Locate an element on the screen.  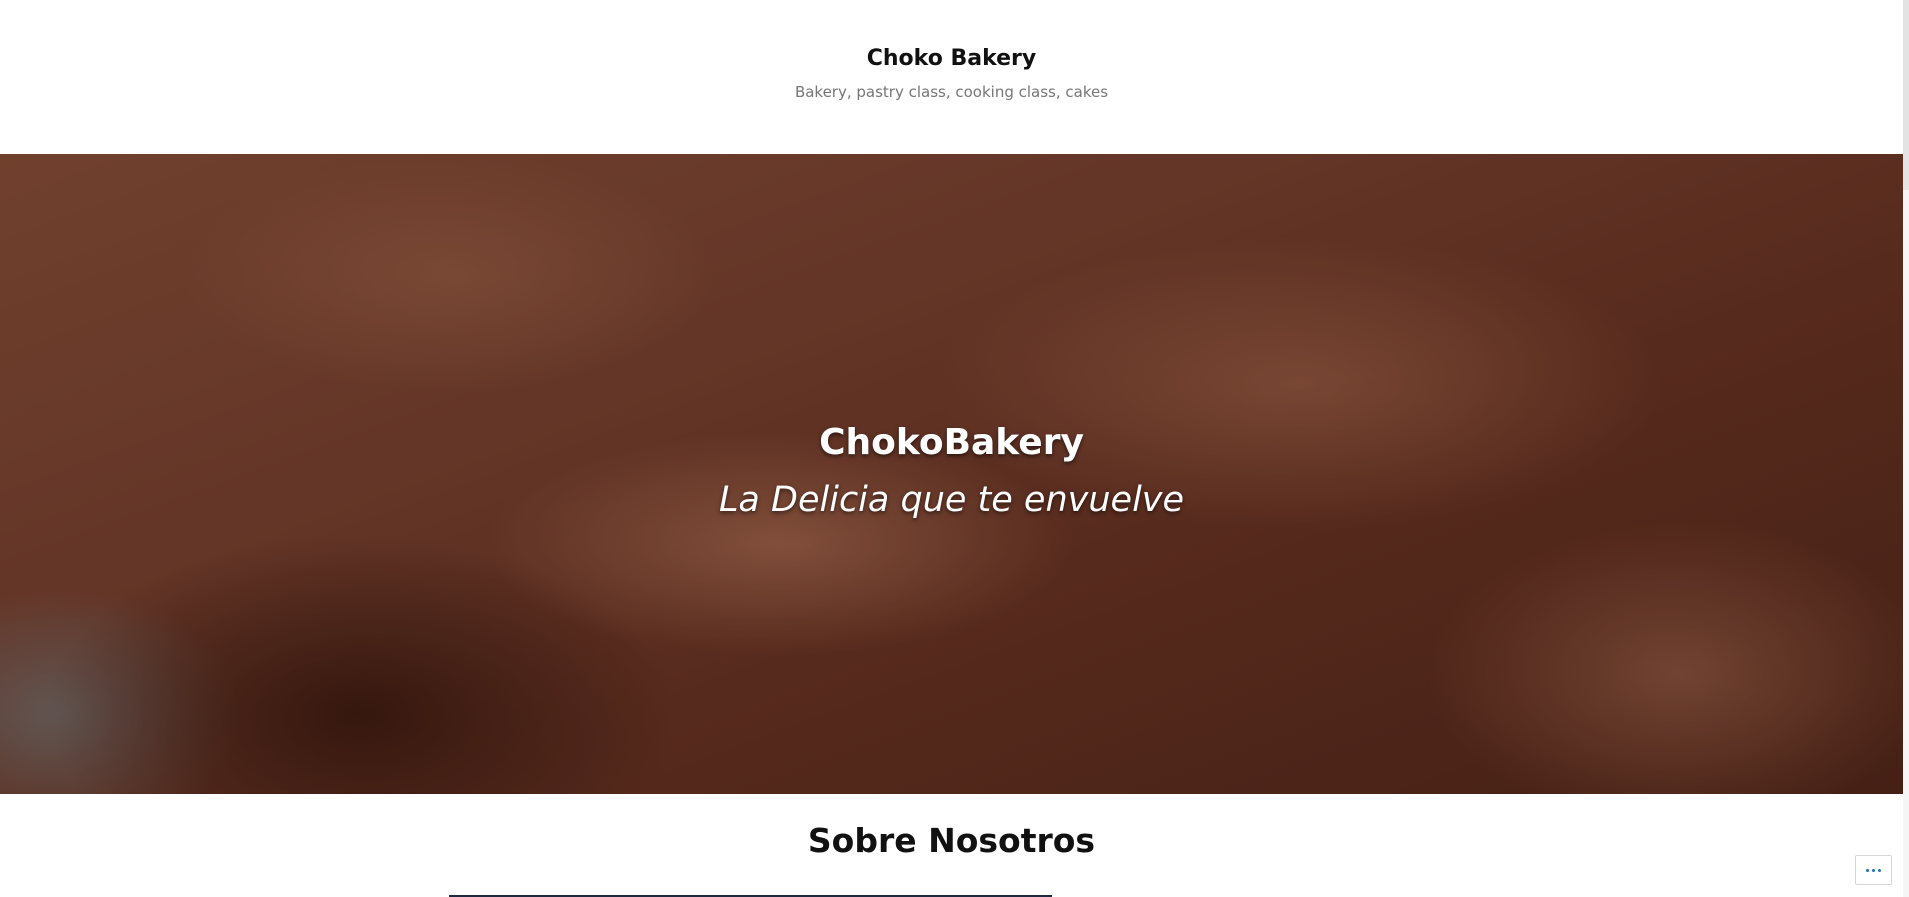
hero-title: ChokoBakery is located at coordinates (951, 442).